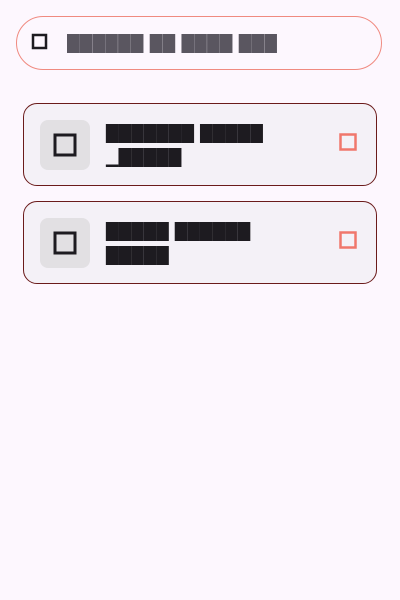 This screenshot has width=400, height=600. What do you see at coordinates (217, 43) in the screenshot?
I see `search-input` at bounding box center [217, 43].